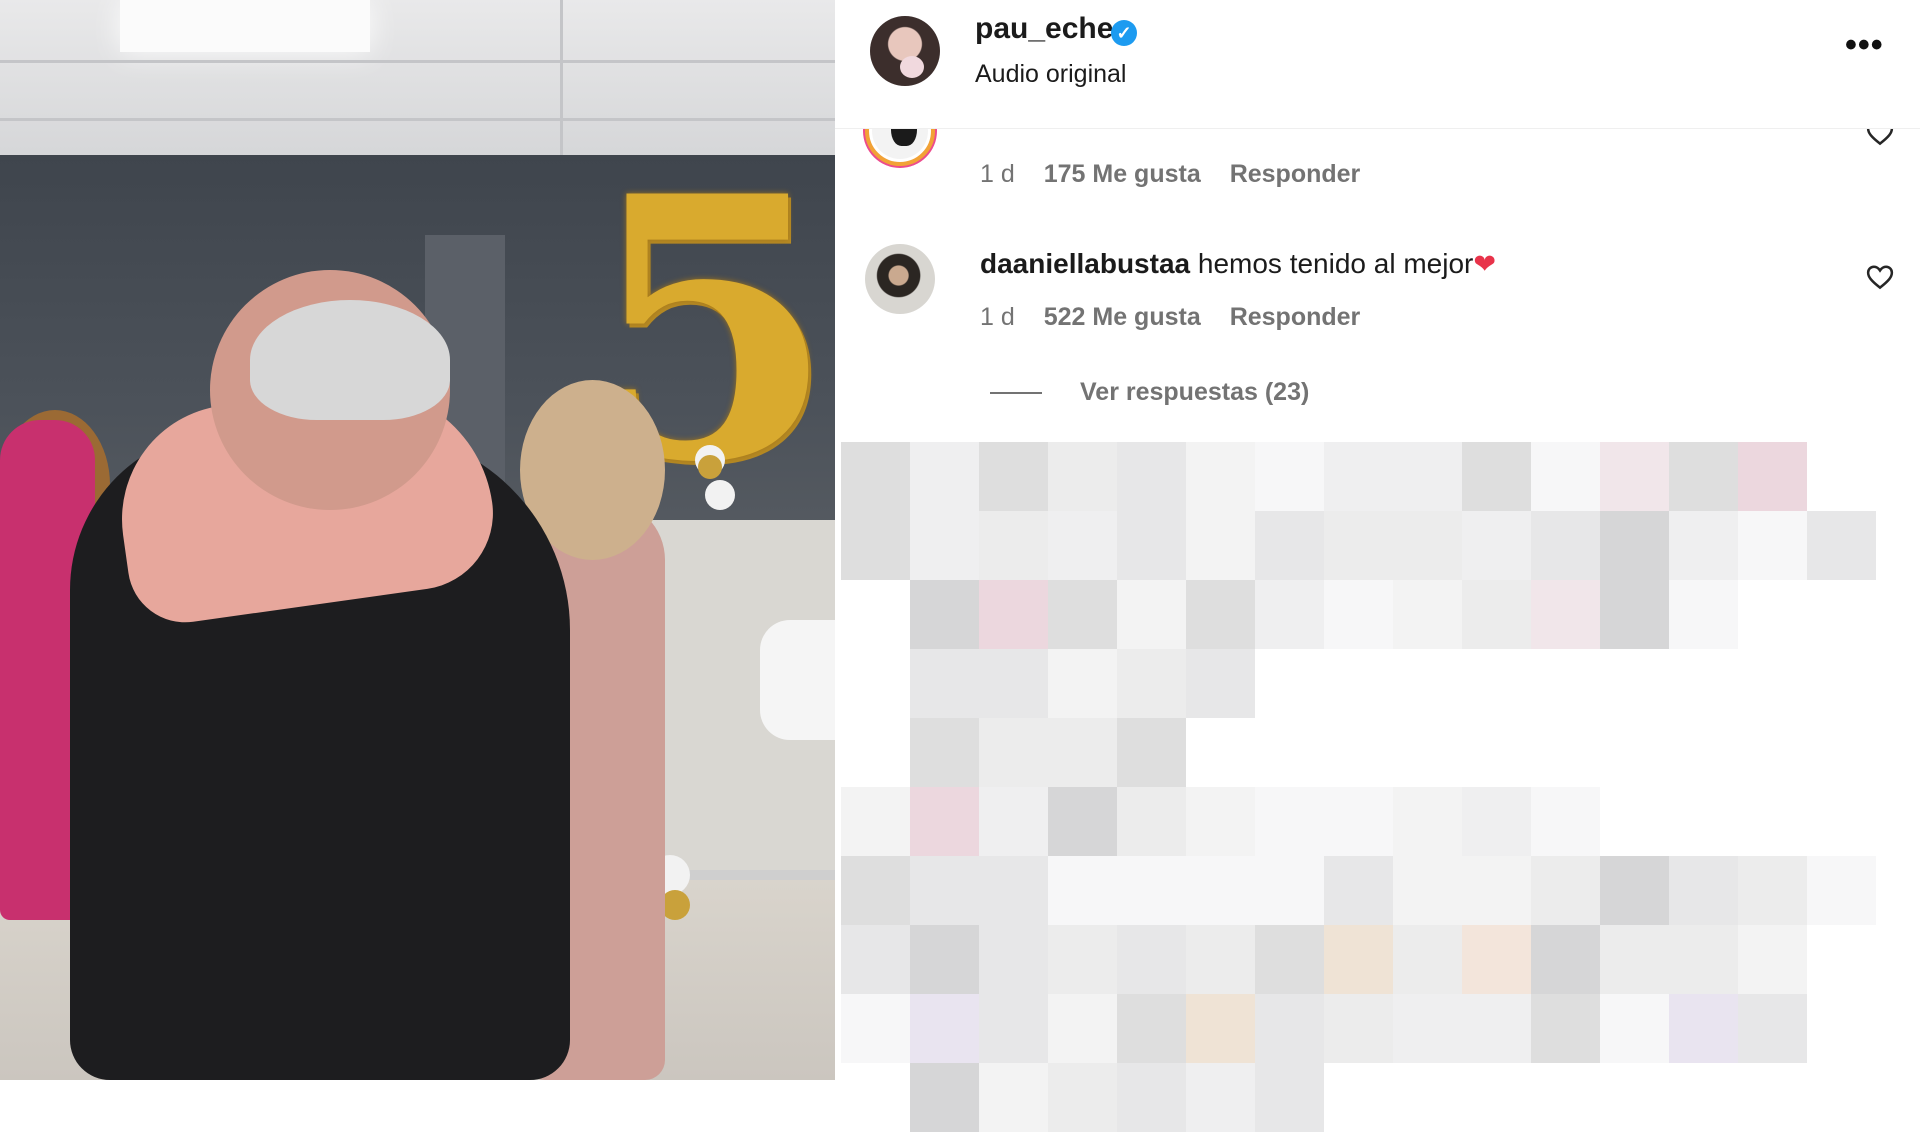  I want to click on comment-likes: 522 Me gusta, so click(1122, 317).